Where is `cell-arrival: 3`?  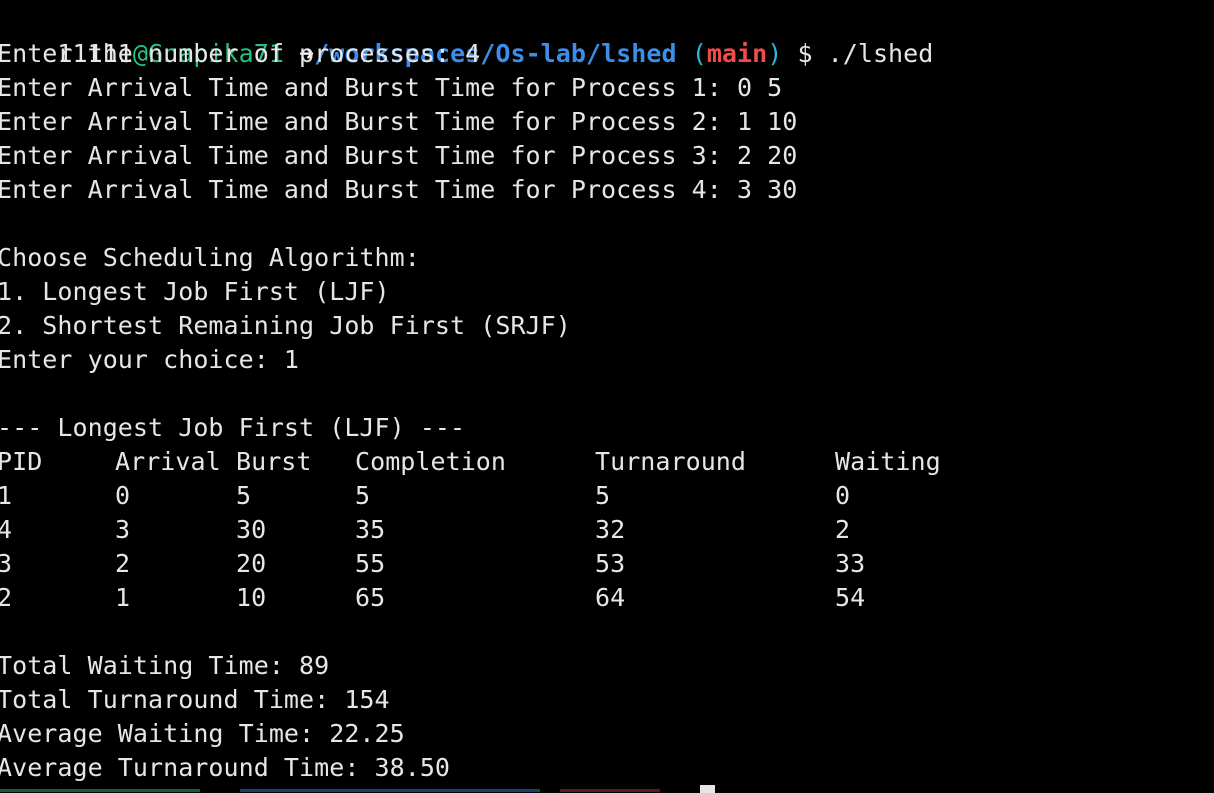
cell-arrival: 3 is located at coordinates (123, 529).